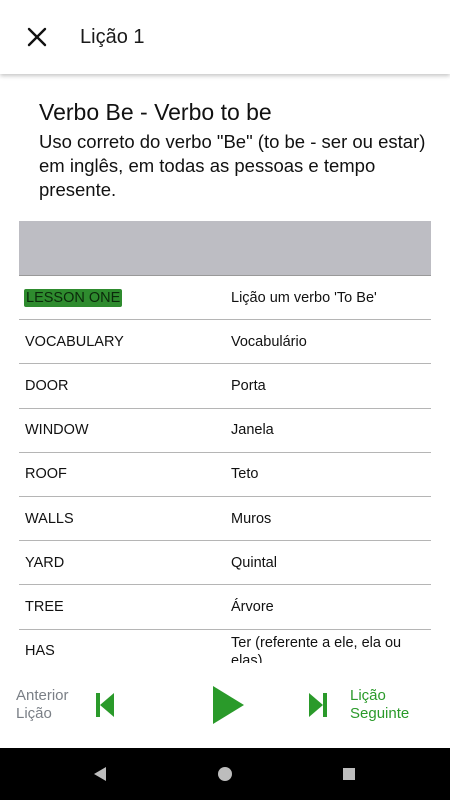 The image size is (450, 800). Describe the element at coordinates (155, 112) in the screenshot. I see `lesson-title: Verbo Be - Verbo to be` at that location.